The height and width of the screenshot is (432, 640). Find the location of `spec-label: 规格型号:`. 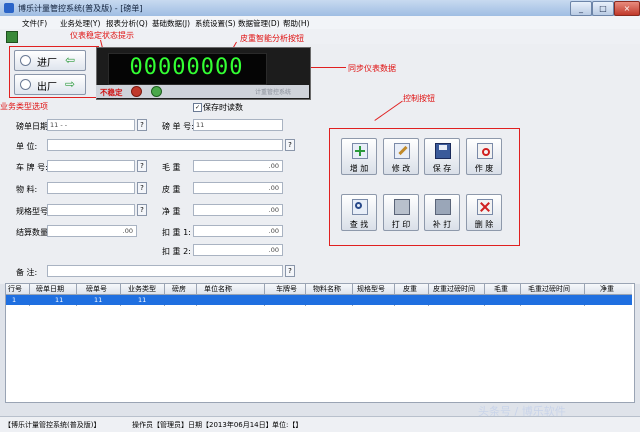

spec-label: 规格型号: is located at coordinates (33, 211).